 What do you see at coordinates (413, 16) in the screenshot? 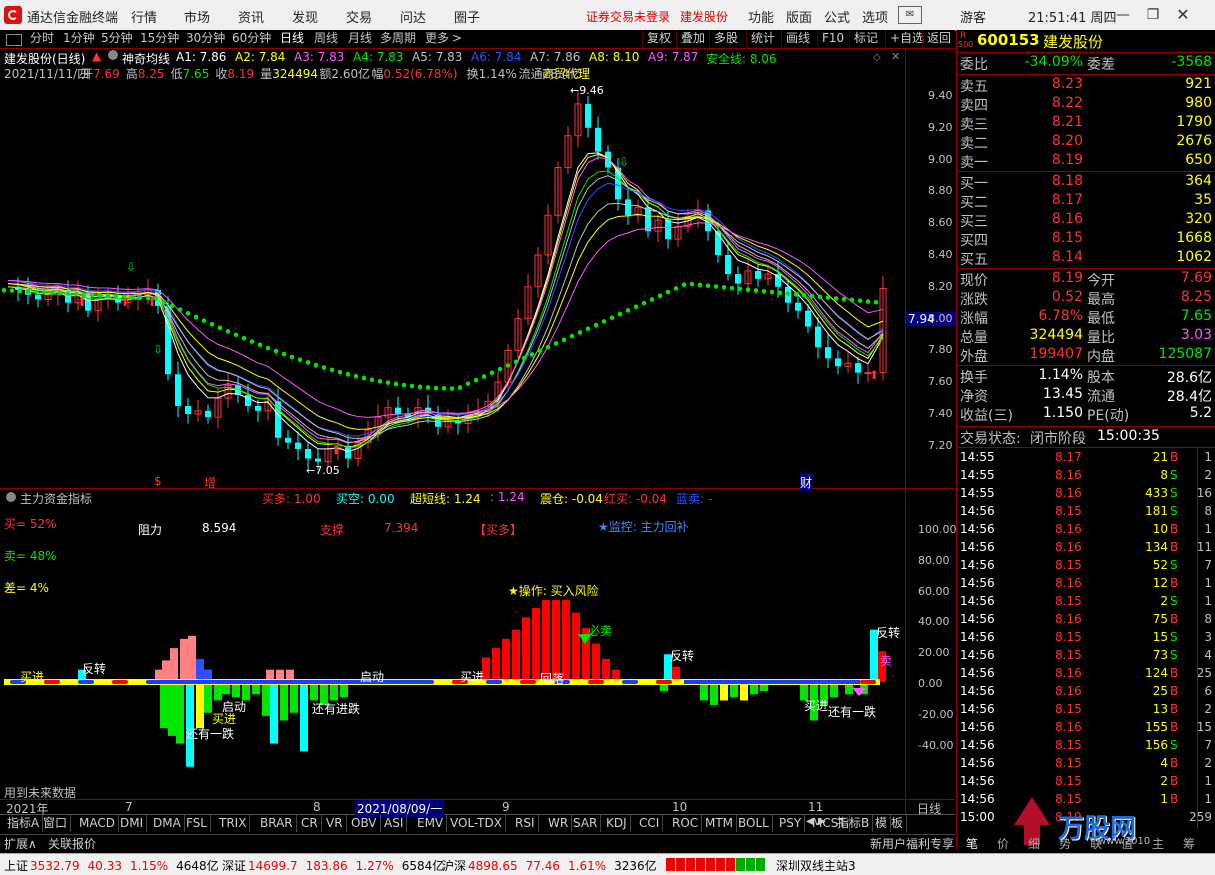
I see `menu-5: 问达` at bounding box center [413, 16].